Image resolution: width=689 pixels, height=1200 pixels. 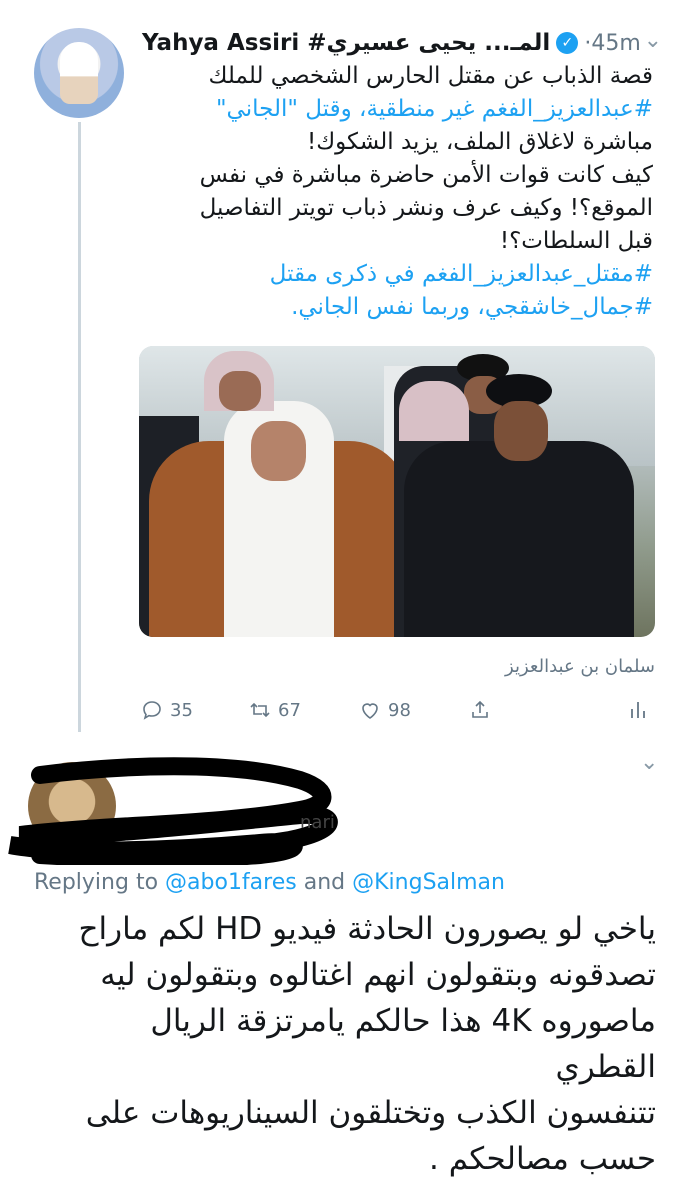 What do you see at coordinates (615, 43) in the screenshot?
I see `tweet-timestamp: 45m` at bounding box center [615, 43].